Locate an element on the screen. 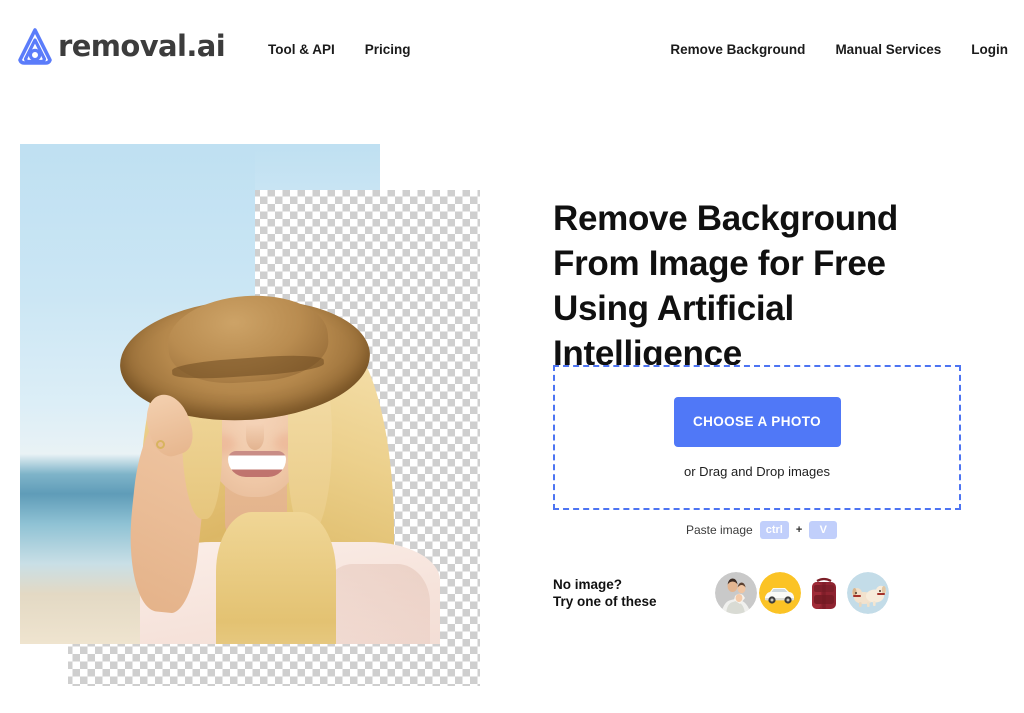 This screenshot has height=713, width=1024. primary-nav-right: Remove Background Manual Services Login is located at coordinates (839, 50).